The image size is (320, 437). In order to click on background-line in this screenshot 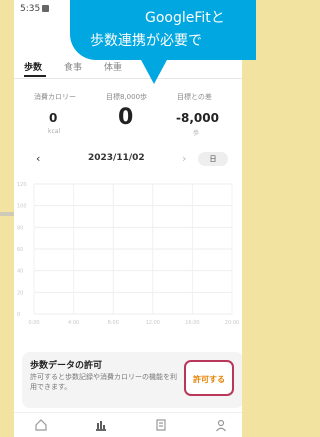, I will do `click(7, 214)`.